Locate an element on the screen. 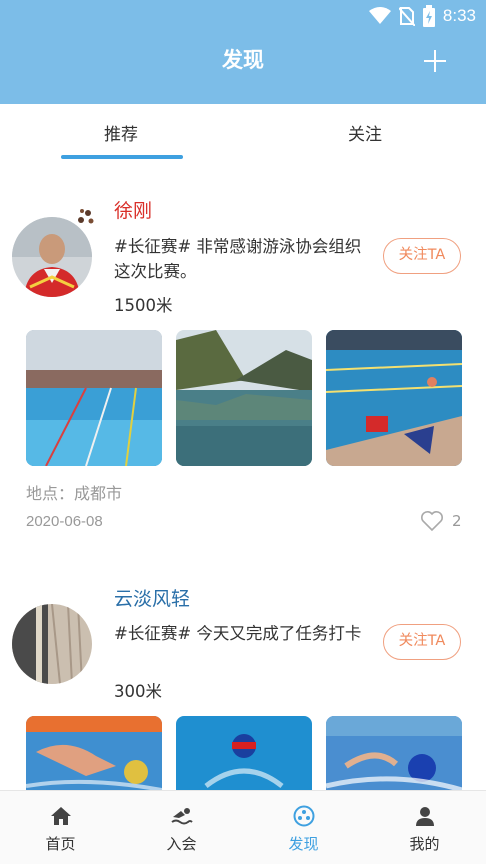 The height and width of the screenshot is (864, 486). no-sim-icon is located at coordinates (406, 16).